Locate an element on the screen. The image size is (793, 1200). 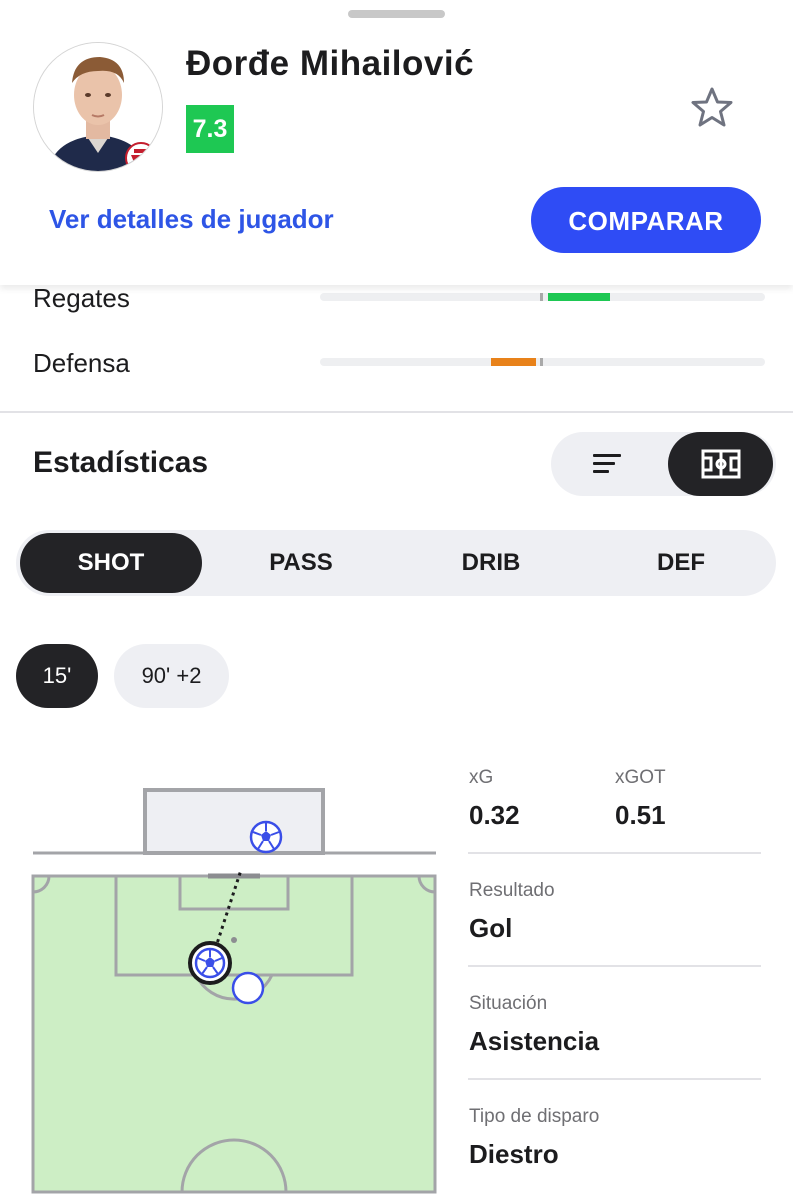
player-name: Đorđe Mihailović is located at coordinates (330, 63).